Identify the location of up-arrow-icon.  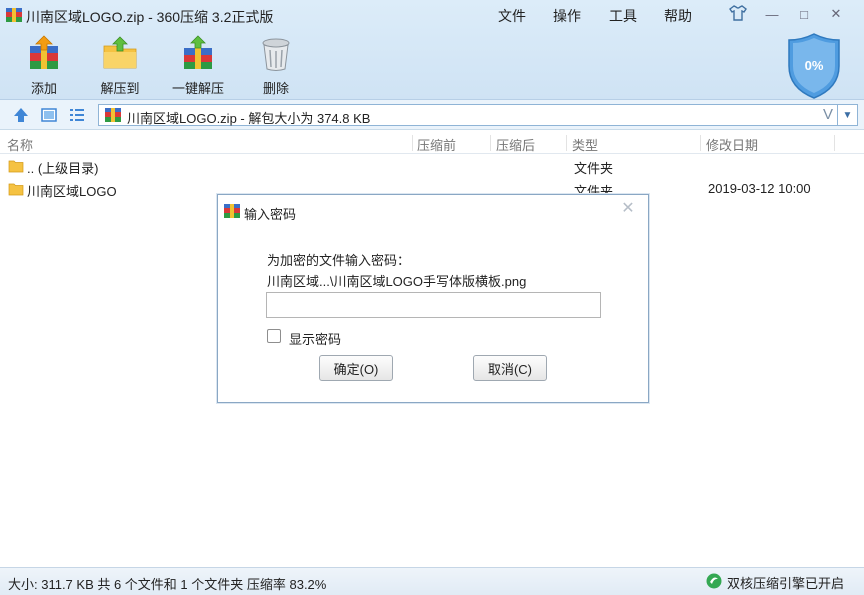
(21, 115).